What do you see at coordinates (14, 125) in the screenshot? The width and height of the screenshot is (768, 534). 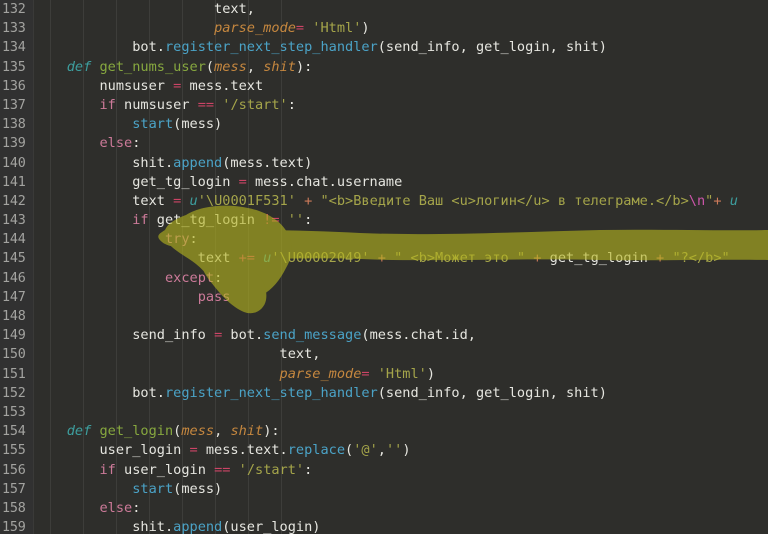 I see `line-number: 138` at bounding box center [14, 125].